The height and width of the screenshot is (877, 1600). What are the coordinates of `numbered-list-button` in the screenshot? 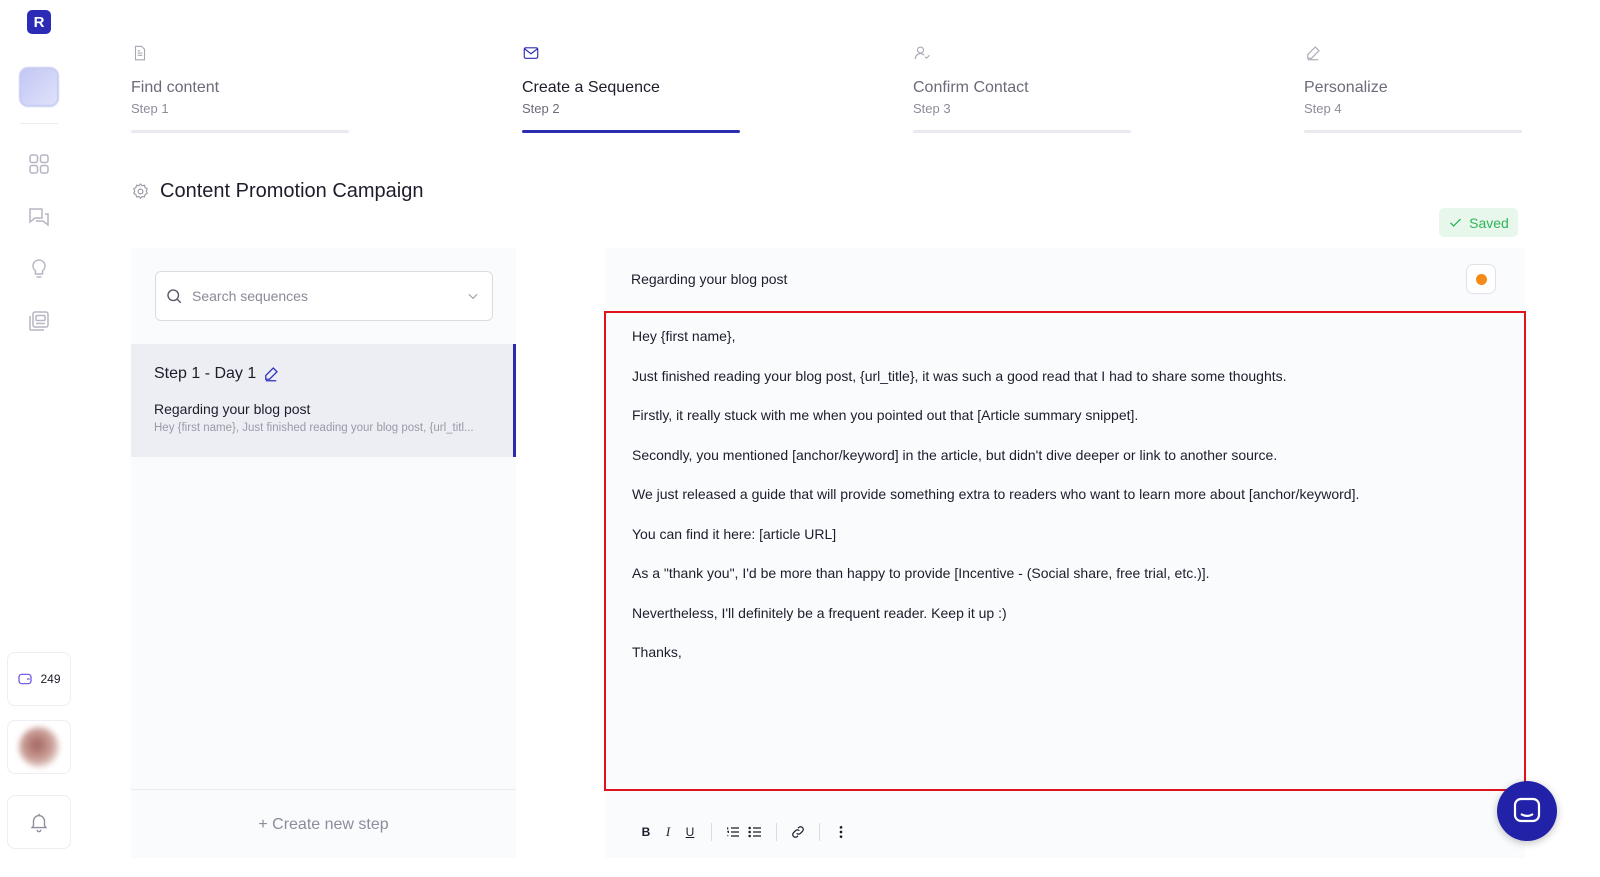 It's located at (733, 832).